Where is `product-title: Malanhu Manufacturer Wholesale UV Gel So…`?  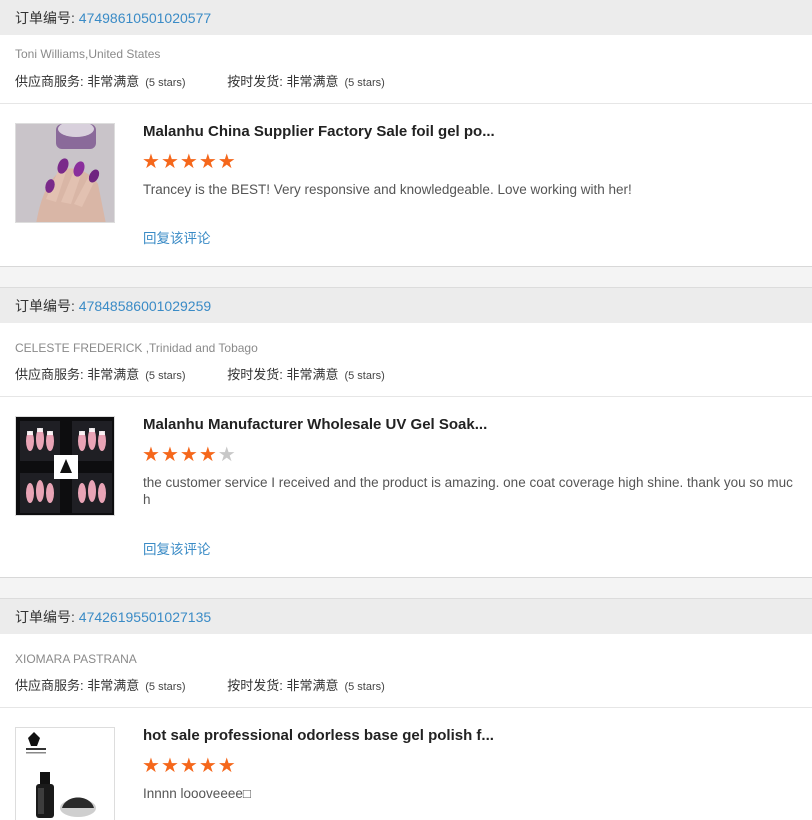
product-title: Malanhu Manufacturer Wholesale UV Gel So… is located at coordinates (315, 424).